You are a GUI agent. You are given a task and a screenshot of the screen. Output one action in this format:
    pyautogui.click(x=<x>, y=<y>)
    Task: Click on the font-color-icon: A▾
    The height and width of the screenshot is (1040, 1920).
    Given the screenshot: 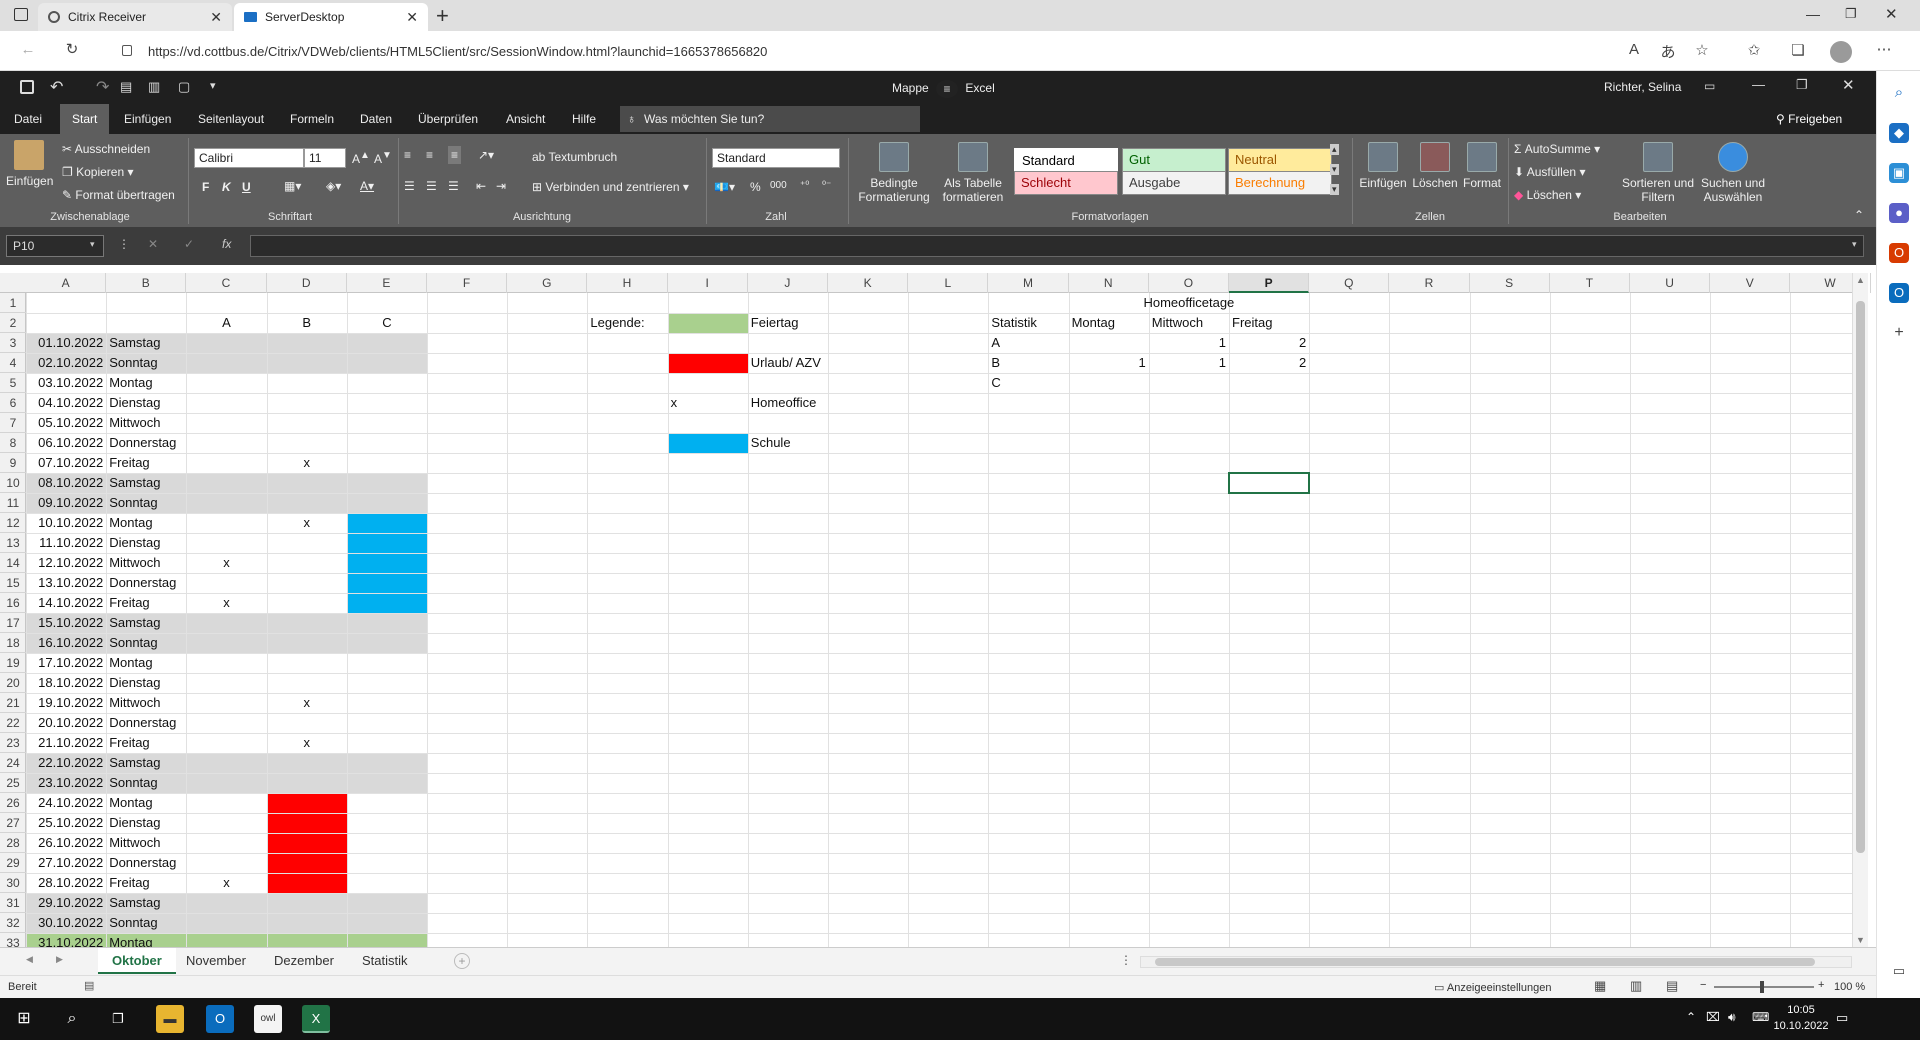 What is the action you would take?
    pyautogui.click(x=367, y=186)
    